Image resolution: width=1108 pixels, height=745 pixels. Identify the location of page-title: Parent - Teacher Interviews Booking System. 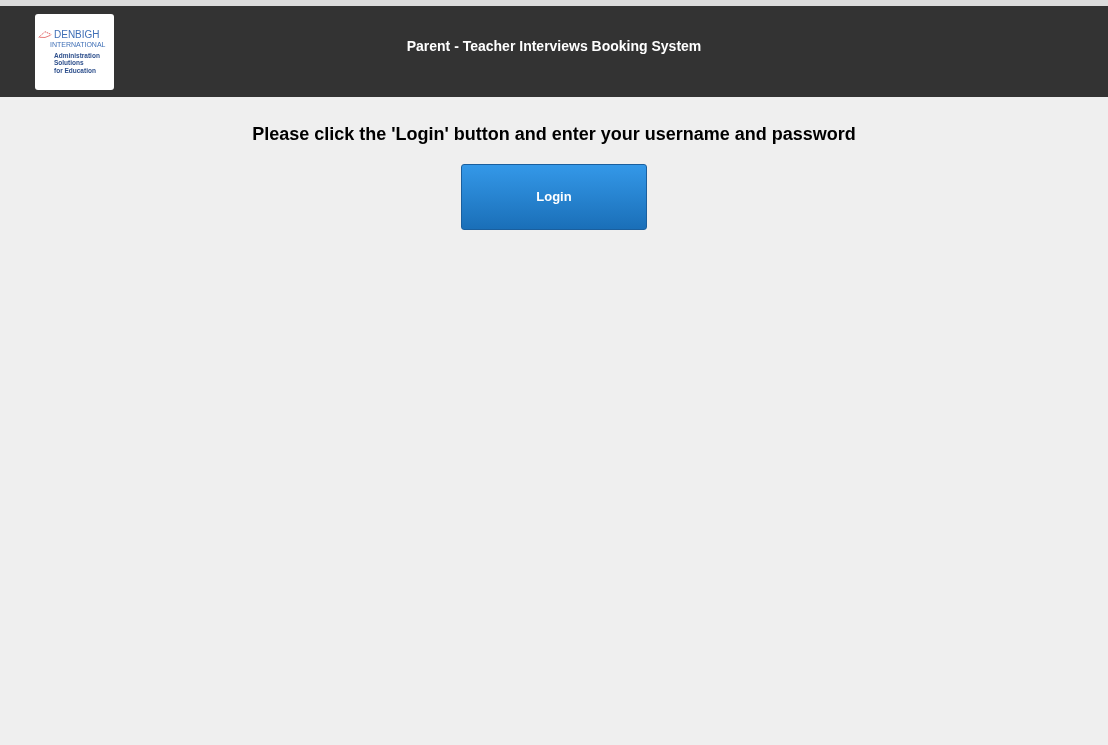
(554, 46).